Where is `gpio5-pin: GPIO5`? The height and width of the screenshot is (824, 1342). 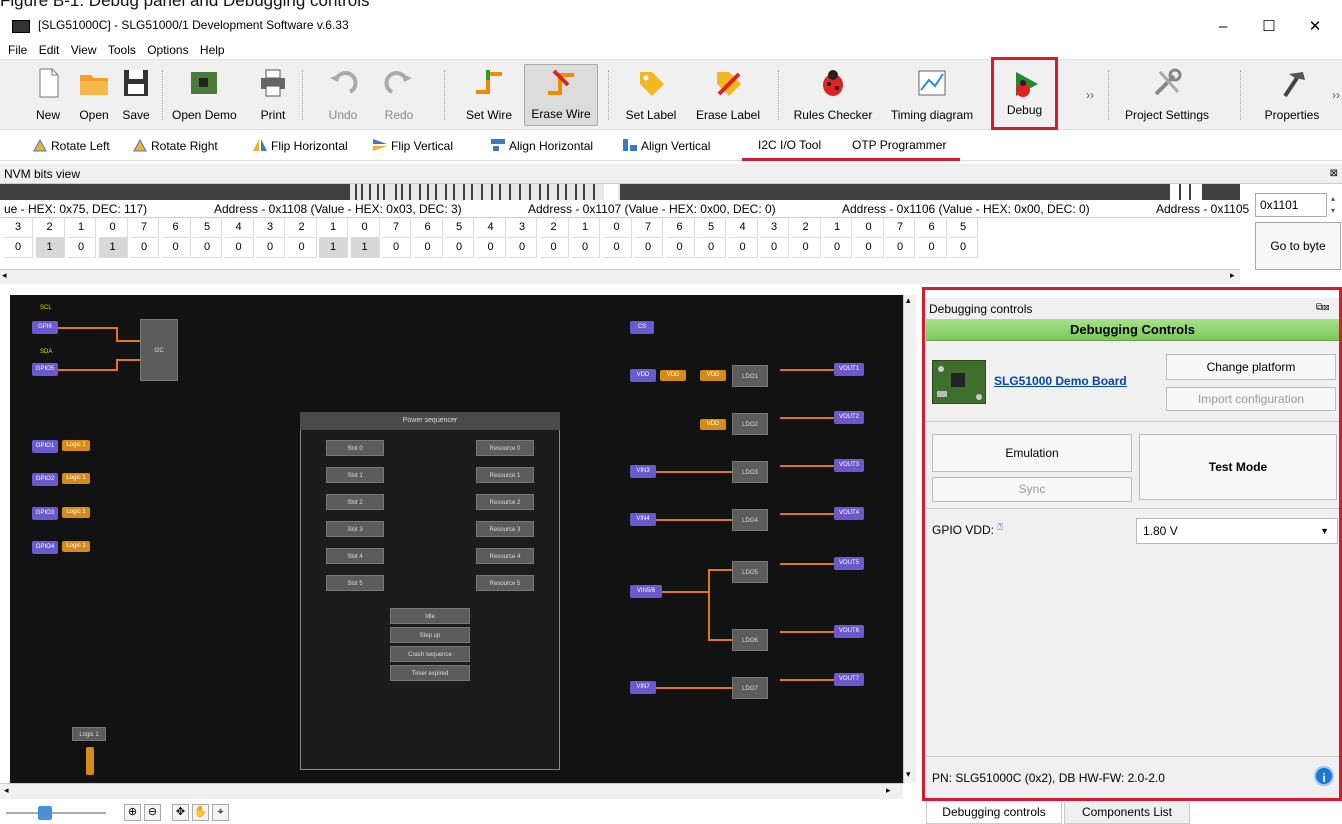 gpio5-pin: GPIO5 is located at coordinates (45, 369).